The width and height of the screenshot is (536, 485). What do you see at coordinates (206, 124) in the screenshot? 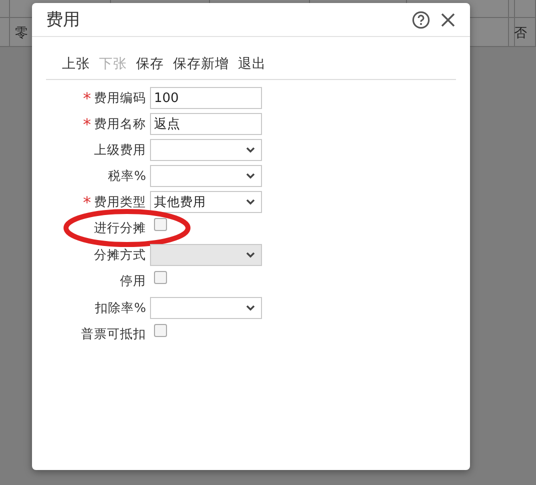
I see `text-field: 返点` at bounding box center [206, 124].